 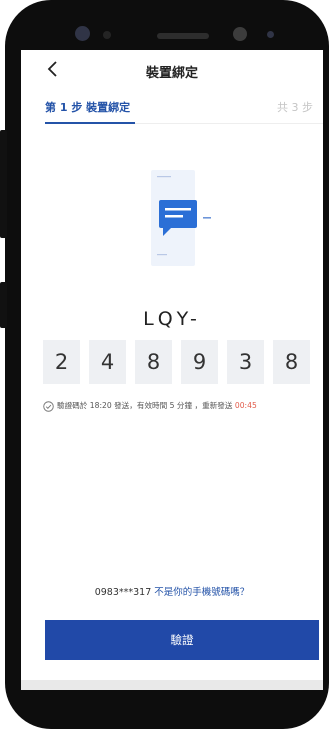 I want to click on sent-info-text: 驗證碼於 18:20 發送，有效時間 5 分鐘 ，重新發送, so click(x=146, y=405).